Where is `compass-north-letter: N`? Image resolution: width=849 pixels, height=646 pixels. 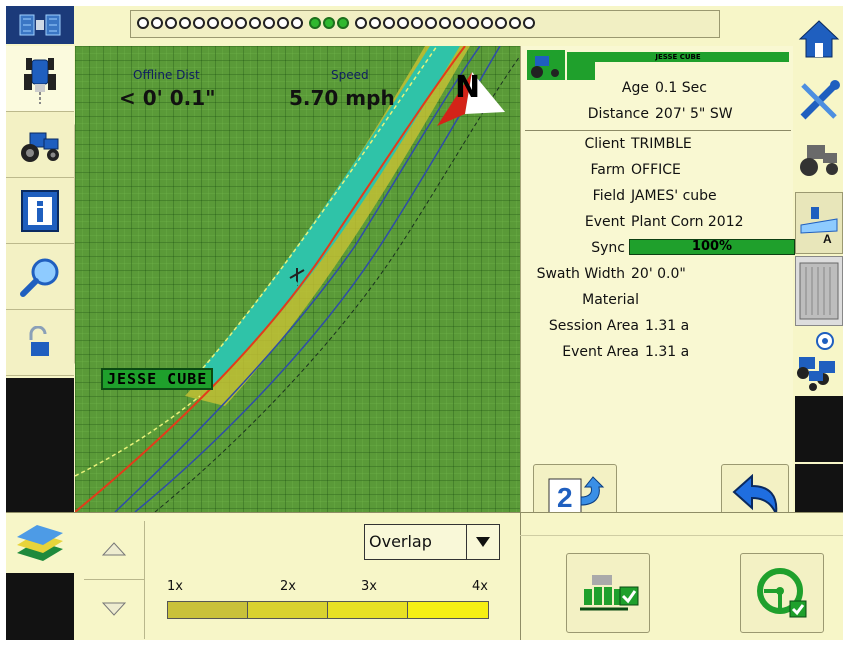
compass-north-letter: N is located at coordinates (468, 87).